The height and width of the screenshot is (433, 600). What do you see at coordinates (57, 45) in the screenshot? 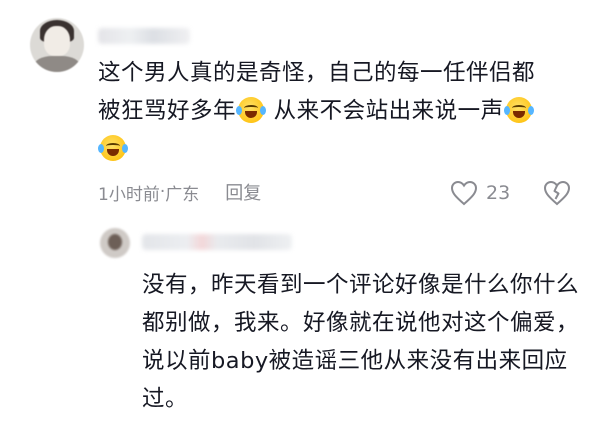
I see `comment-avatar` at bounding box center [57, 45].